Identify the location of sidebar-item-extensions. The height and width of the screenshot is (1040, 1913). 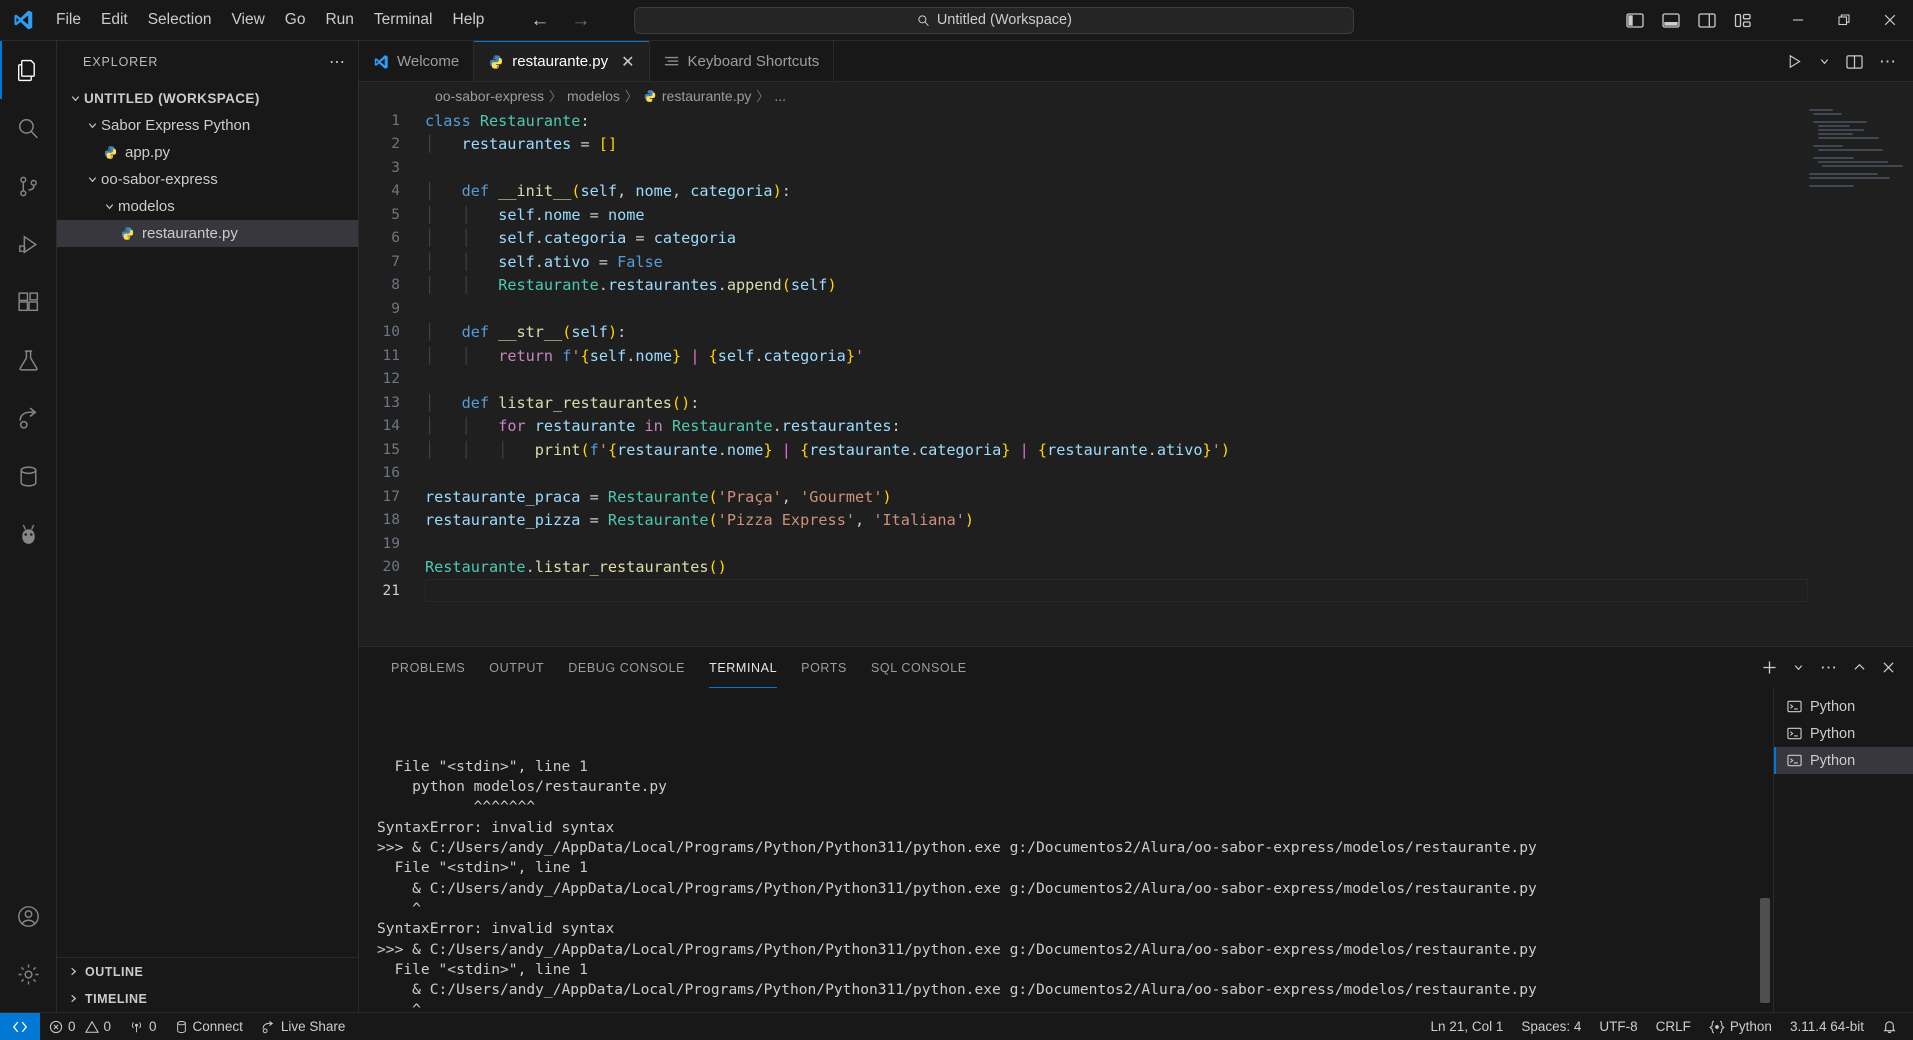
(28, 302).